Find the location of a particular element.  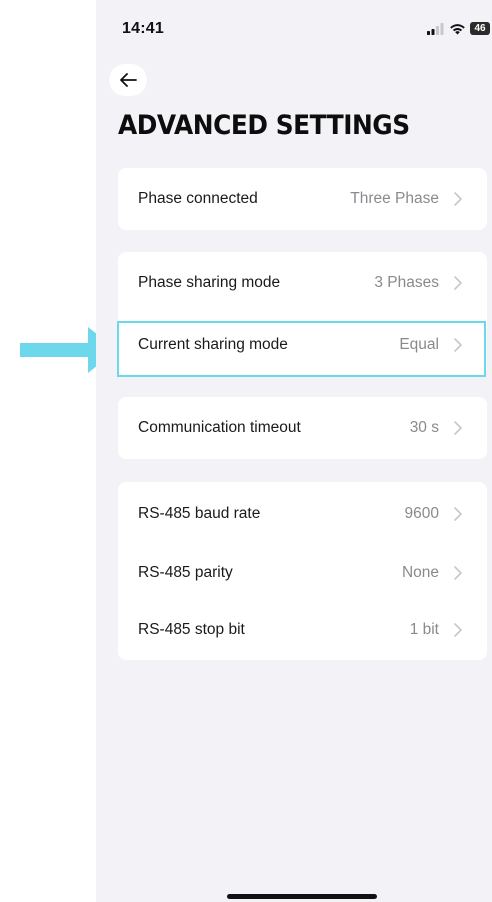

status-time: 14:41 is located at coordinates (143, 28).